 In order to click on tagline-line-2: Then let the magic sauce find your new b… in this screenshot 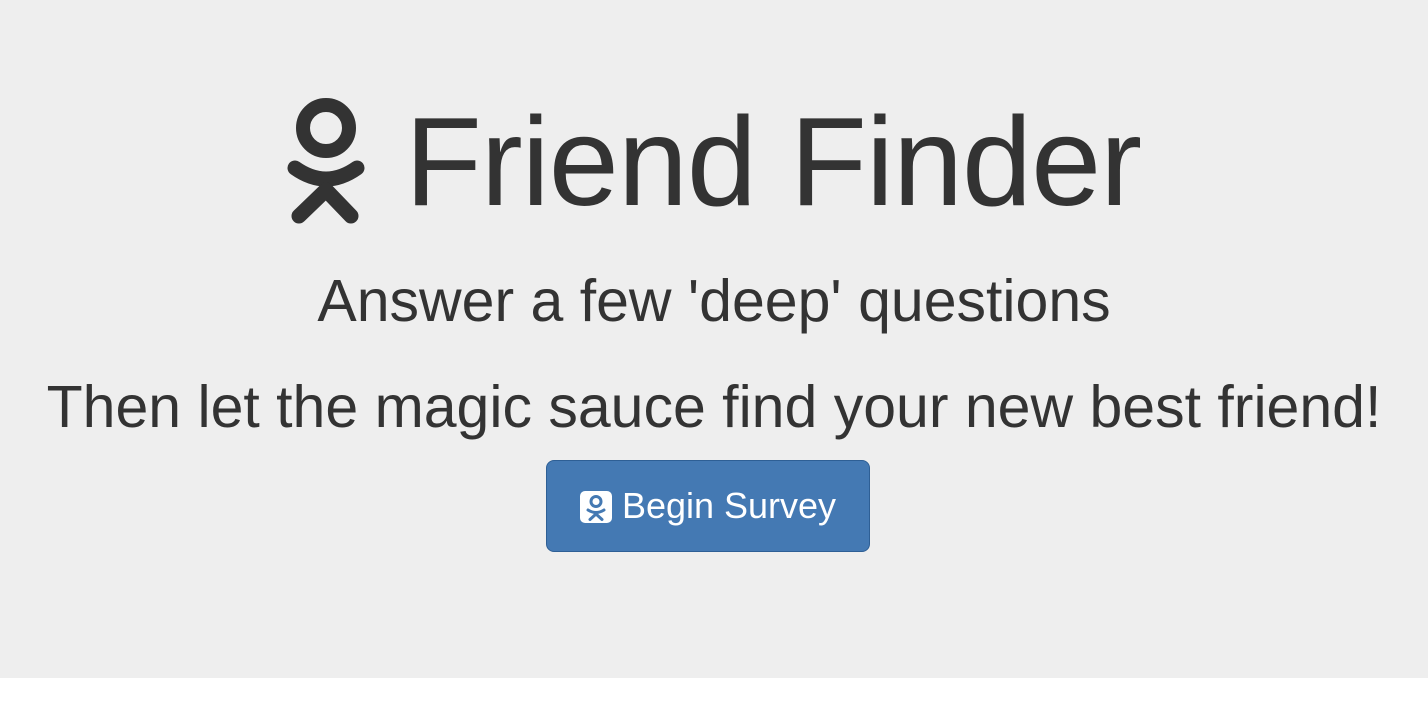, I will do `click(714, 407)`.